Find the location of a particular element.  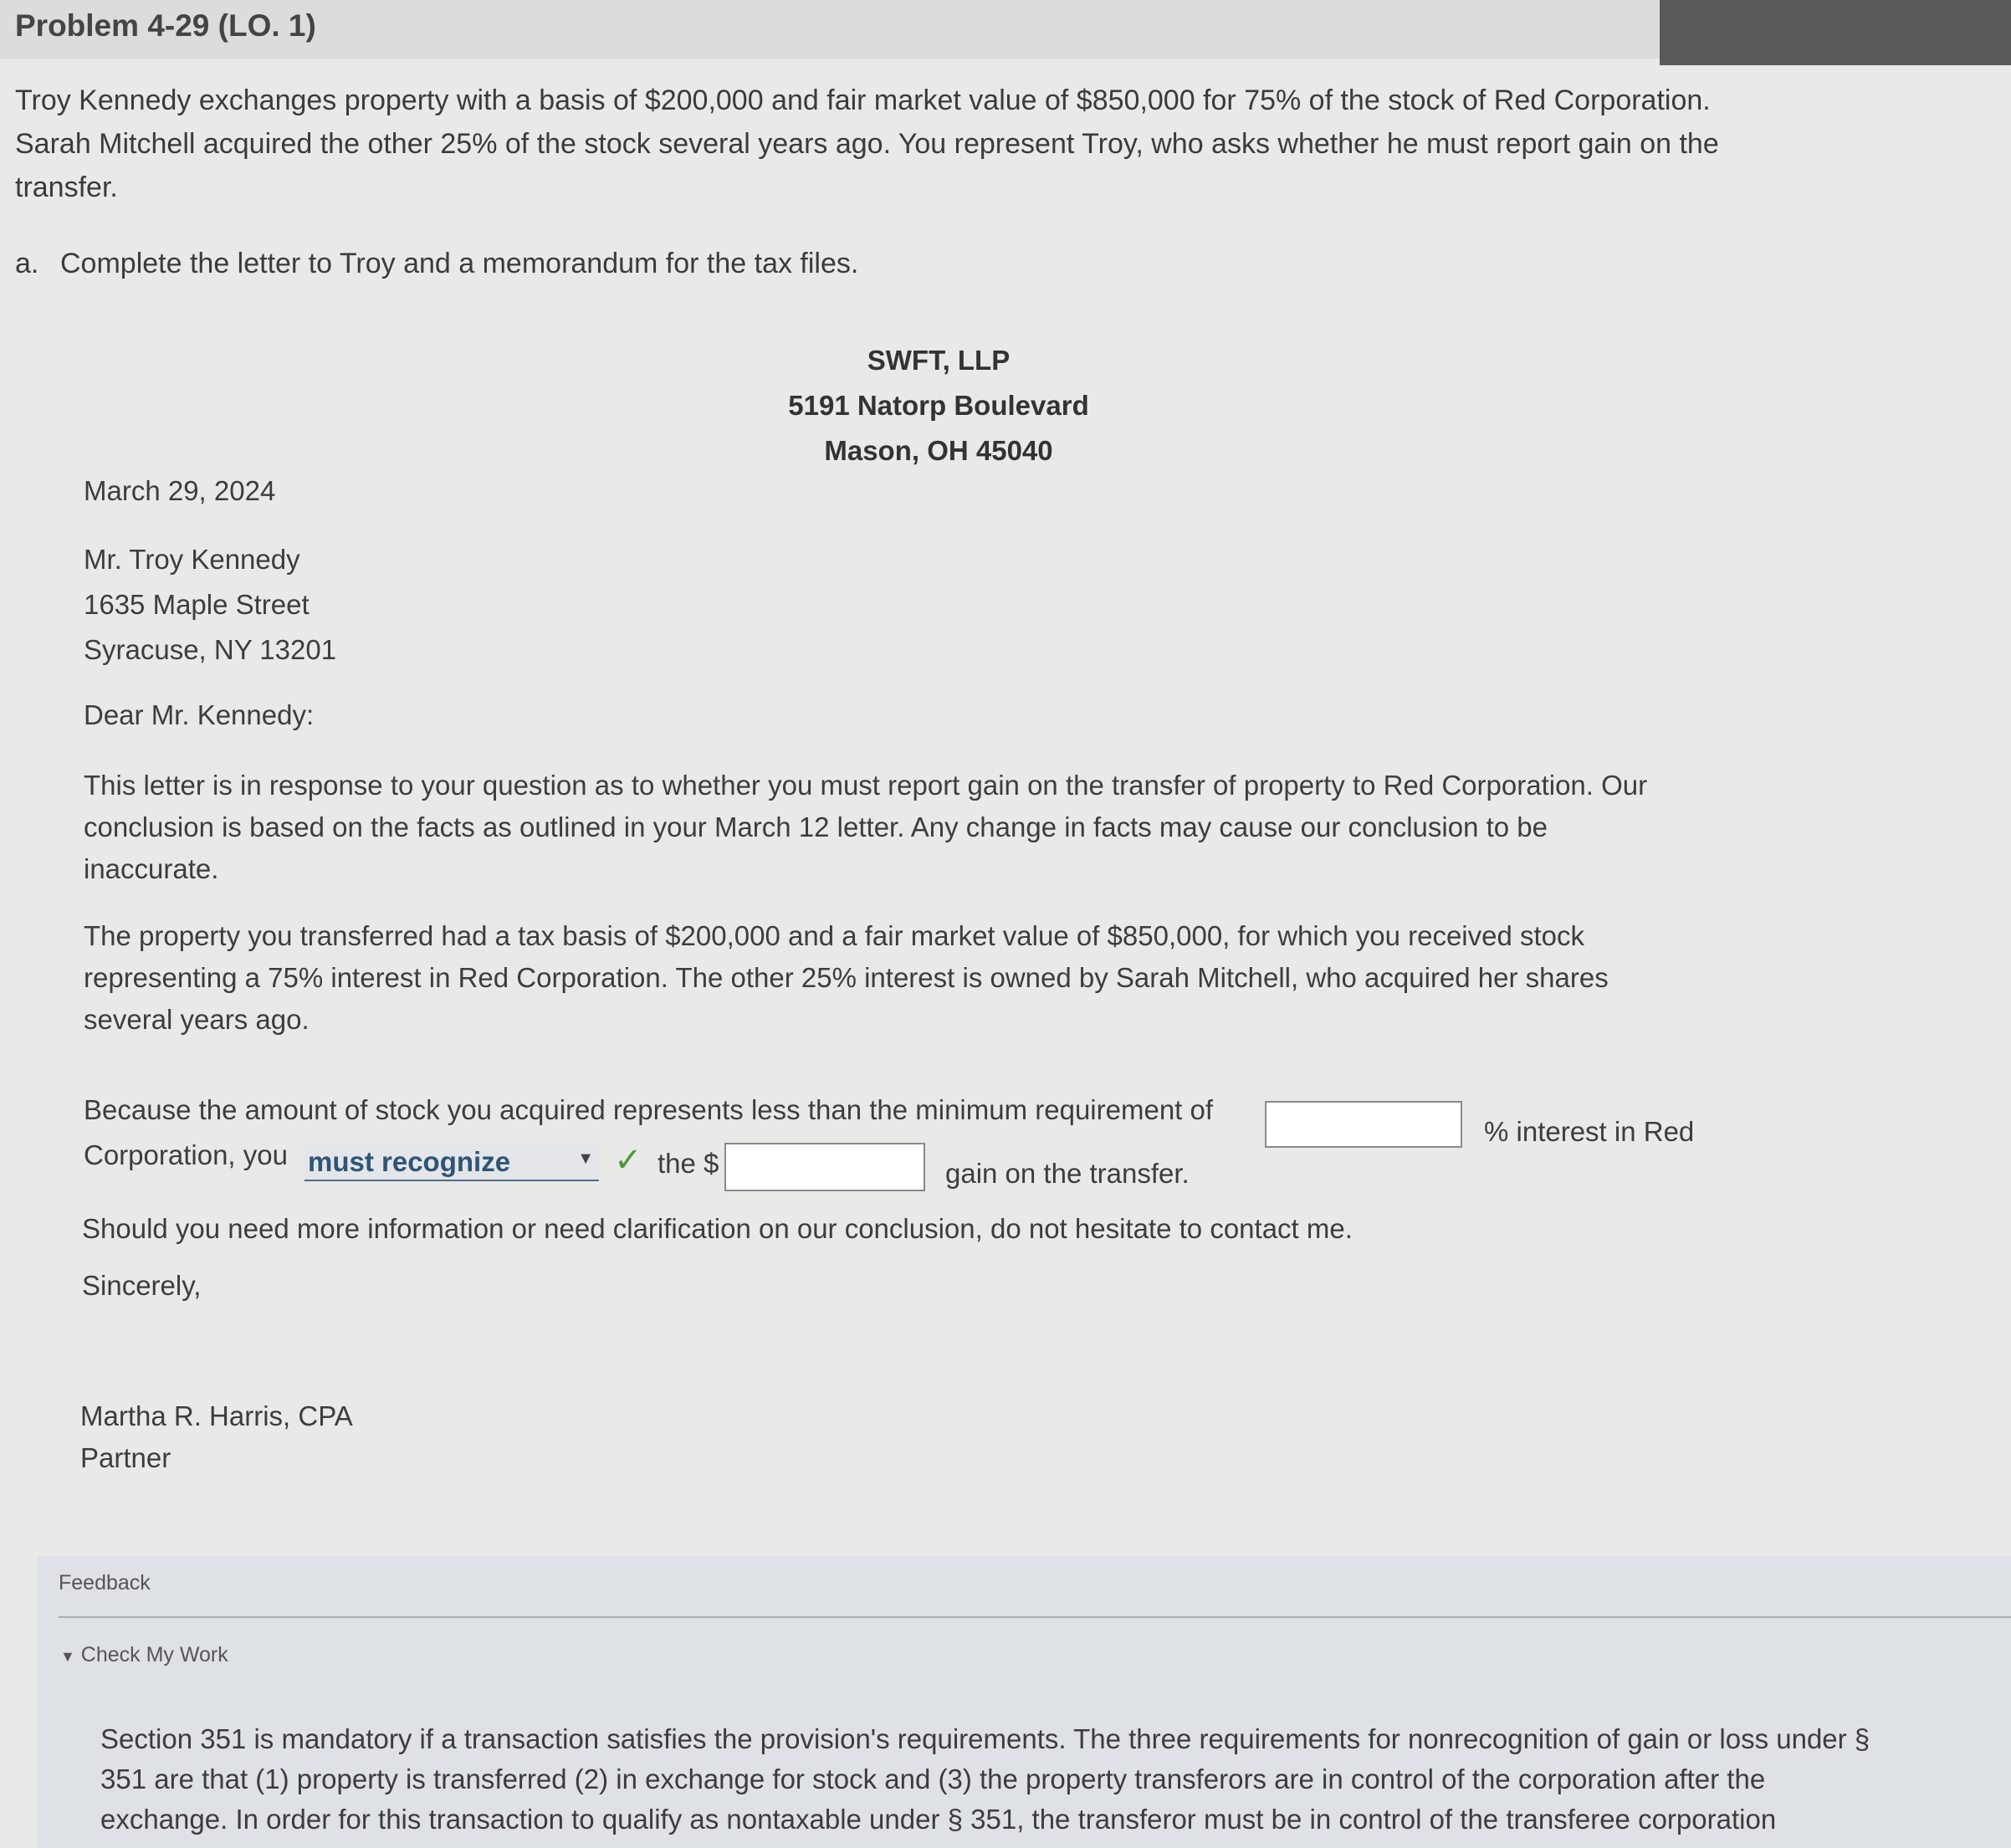

recognize-select-value: must recognize is located at coordinates (409, 1161).